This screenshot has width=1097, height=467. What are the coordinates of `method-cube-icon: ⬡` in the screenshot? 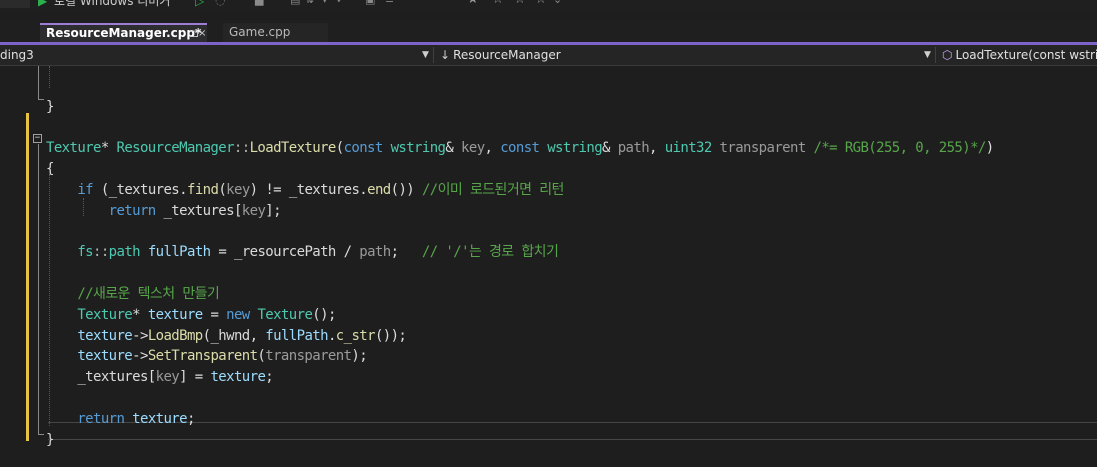 It's located at (947, 55).